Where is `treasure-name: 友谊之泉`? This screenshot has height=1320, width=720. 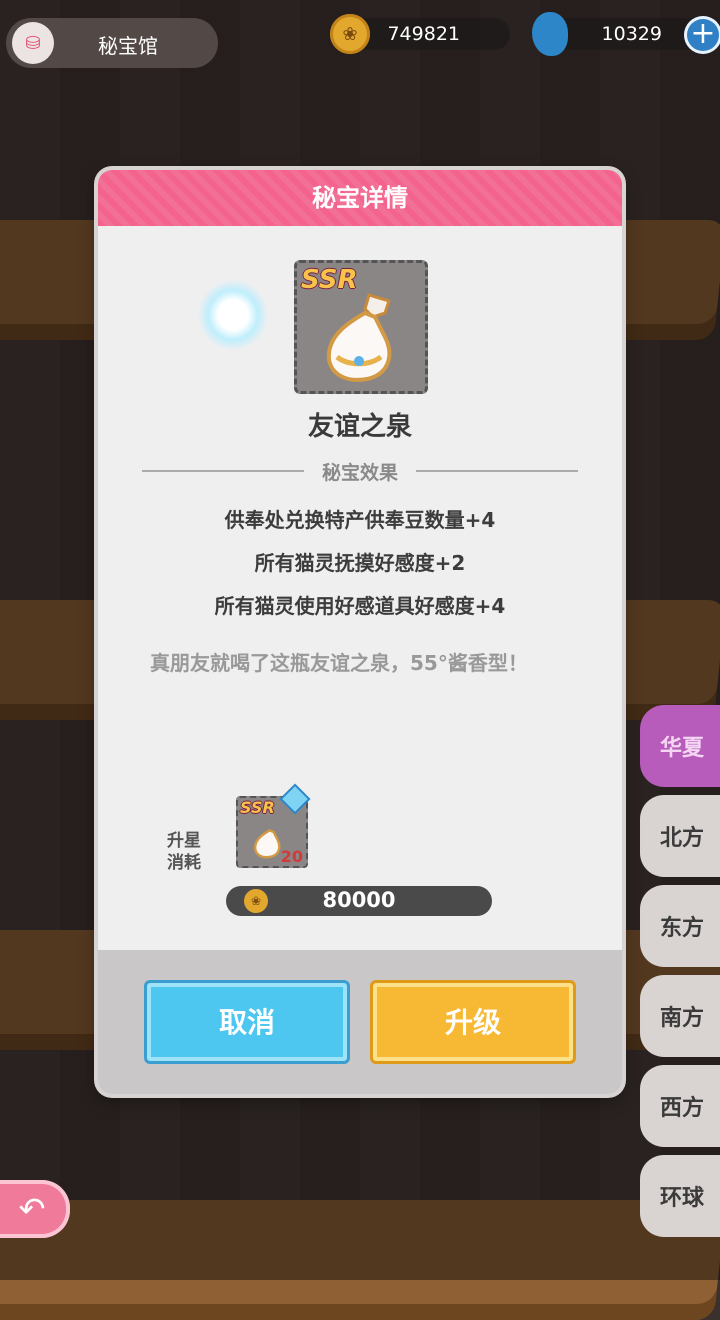
treasure-name: 友谊之泉 is located at coordinates (359, 427).